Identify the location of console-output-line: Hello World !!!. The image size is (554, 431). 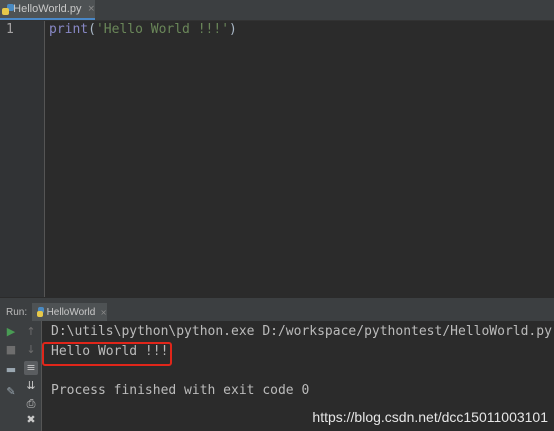
(110, 351).